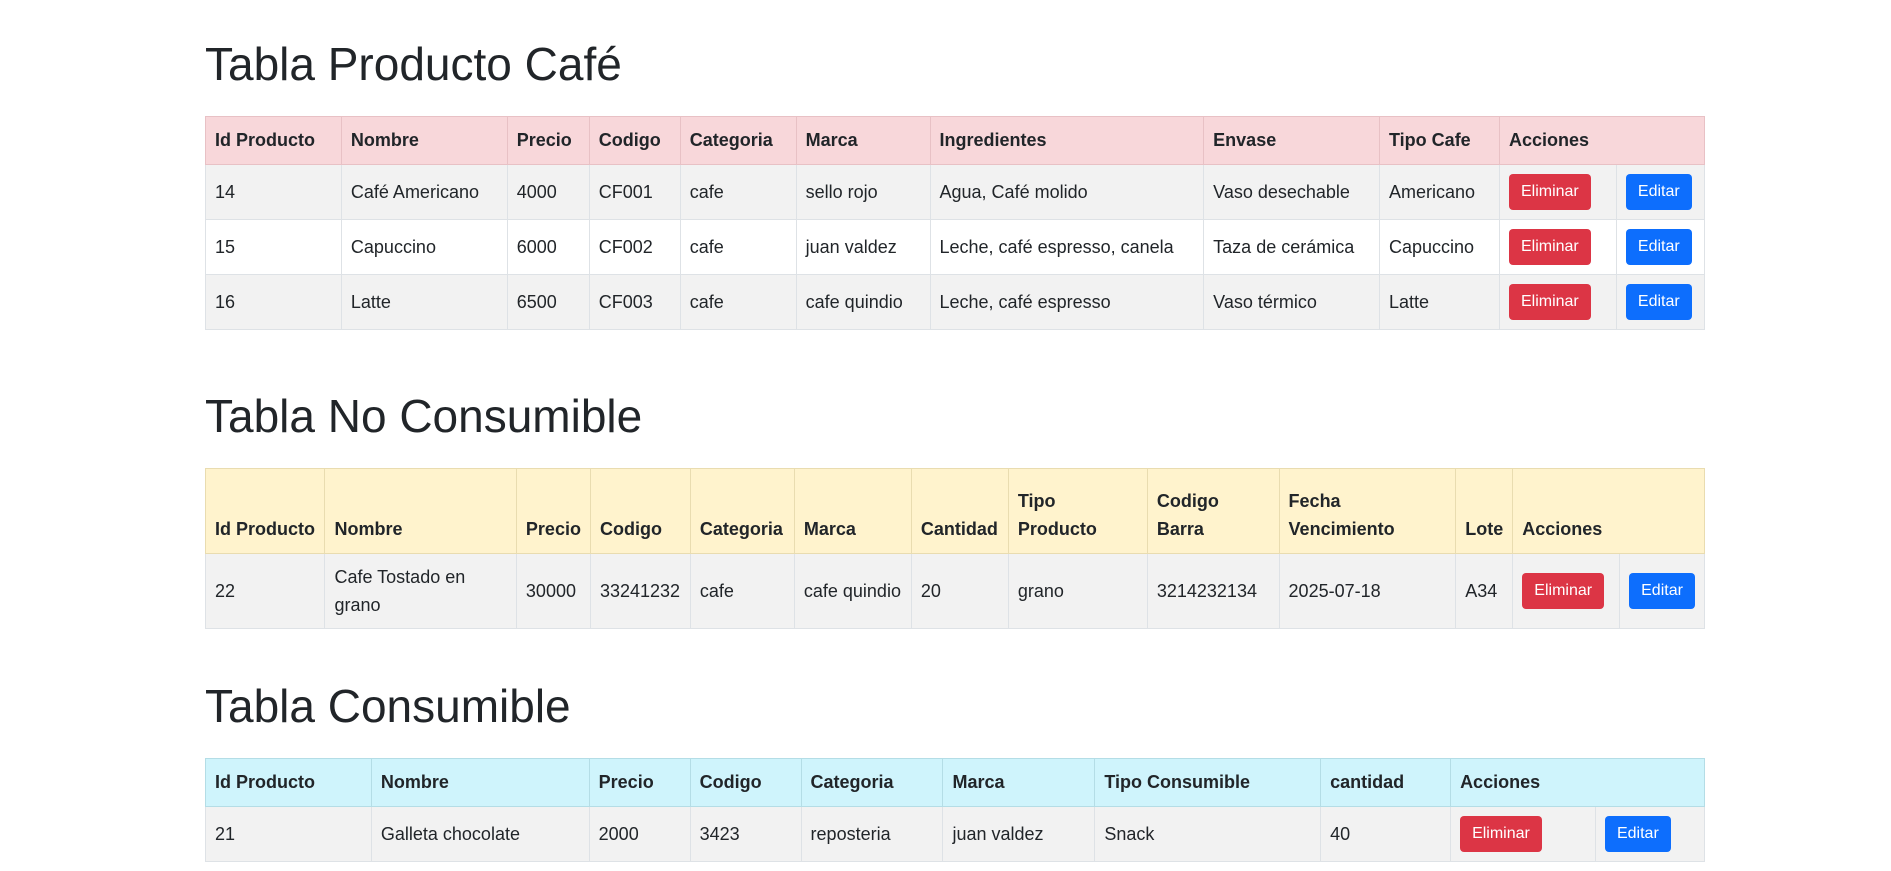 This screenshot has height=871, width=1891. What do you see at coordinates (1213, 511) in the screenshot?
I see `column-header: Codigo Barra` at bounding box center [1213, 511].